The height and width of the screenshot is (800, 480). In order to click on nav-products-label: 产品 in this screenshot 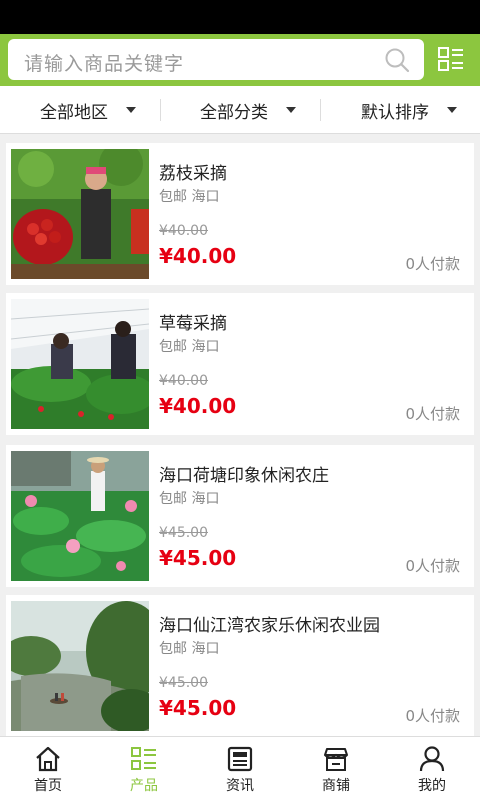, I will do `click(144, 786)`.